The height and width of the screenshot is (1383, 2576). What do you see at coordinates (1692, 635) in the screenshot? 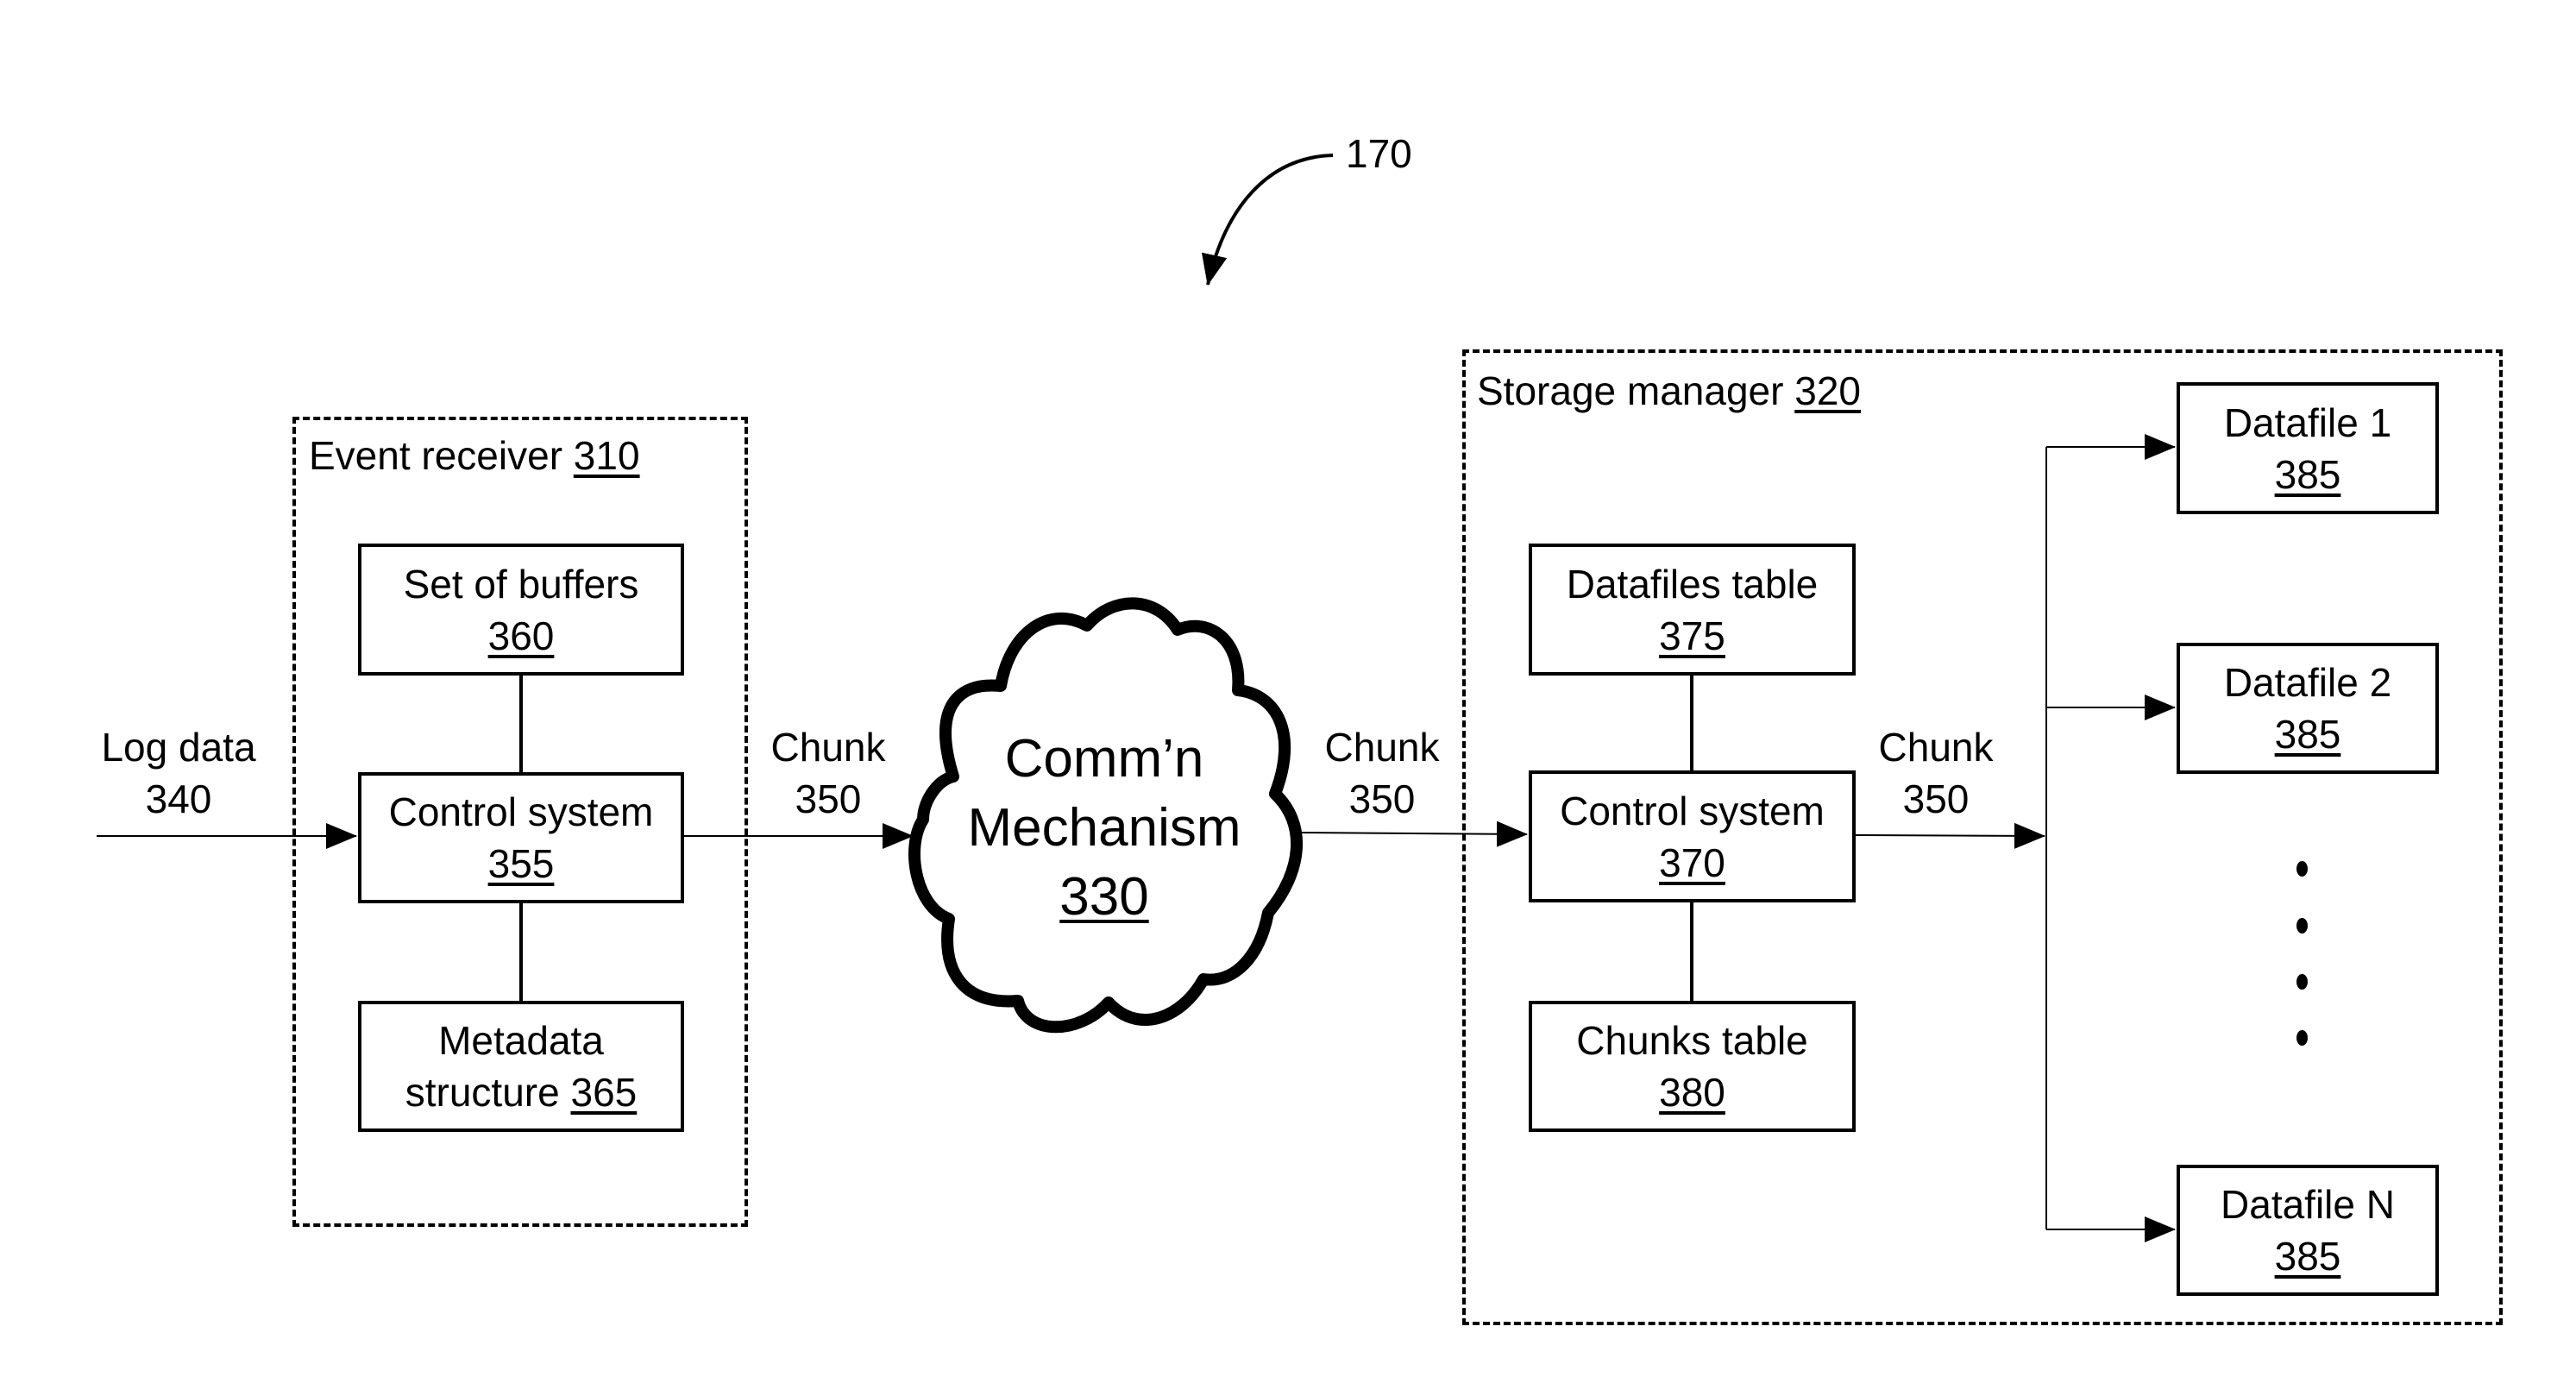
I see `datafiles-table-ref: 375` at bounding box center [1692, 635].